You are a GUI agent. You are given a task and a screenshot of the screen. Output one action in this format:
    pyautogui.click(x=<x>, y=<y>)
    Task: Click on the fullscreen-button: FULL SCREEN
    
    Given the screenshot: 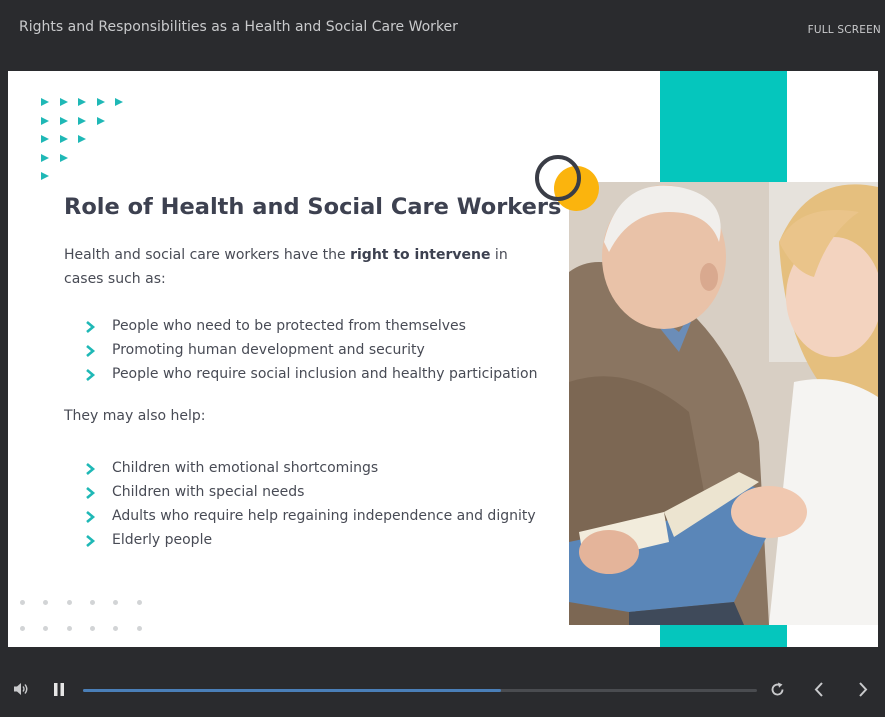 What is the action you would take?
    pyautogui.click(x=844, y=30)
    